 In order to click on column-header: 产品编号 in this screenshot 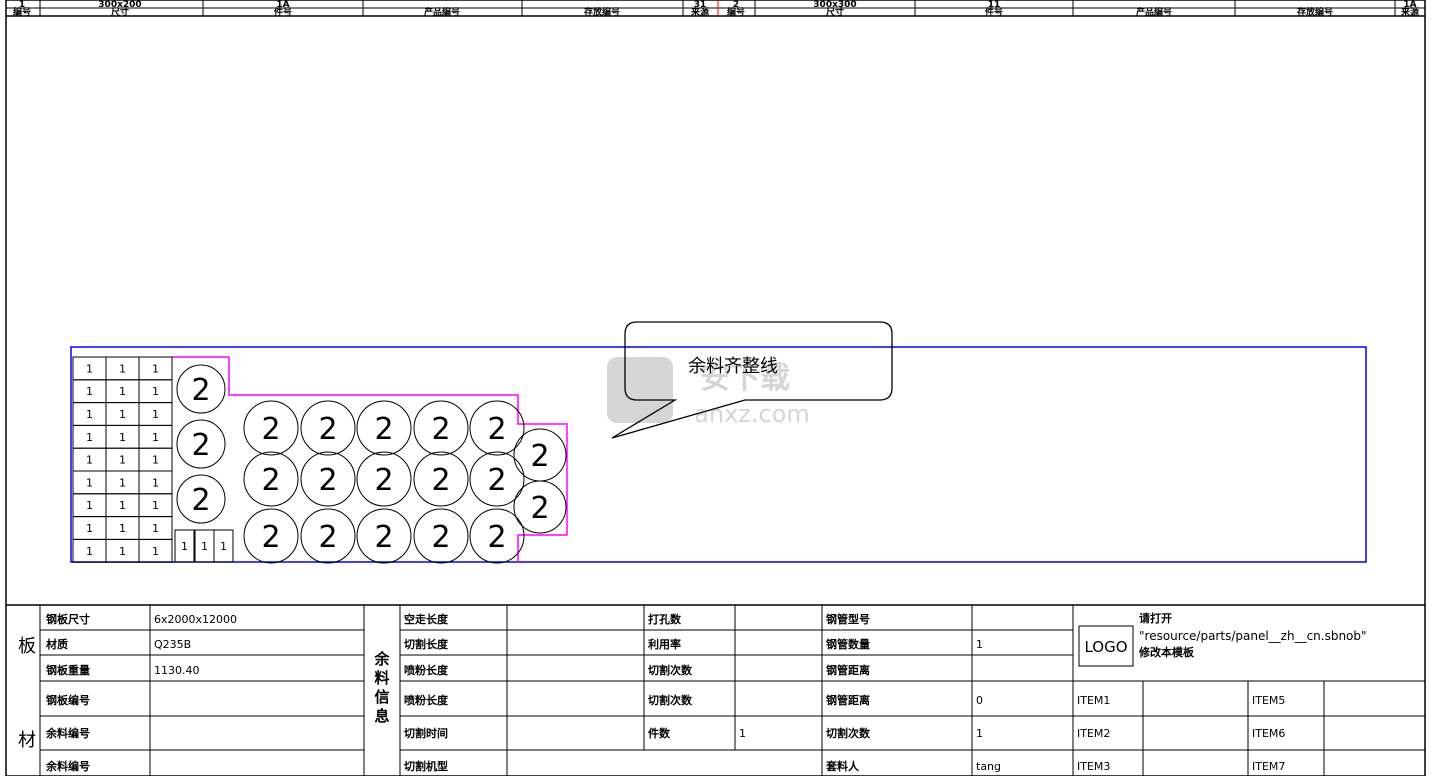, I will do `click(1154, 12)`.